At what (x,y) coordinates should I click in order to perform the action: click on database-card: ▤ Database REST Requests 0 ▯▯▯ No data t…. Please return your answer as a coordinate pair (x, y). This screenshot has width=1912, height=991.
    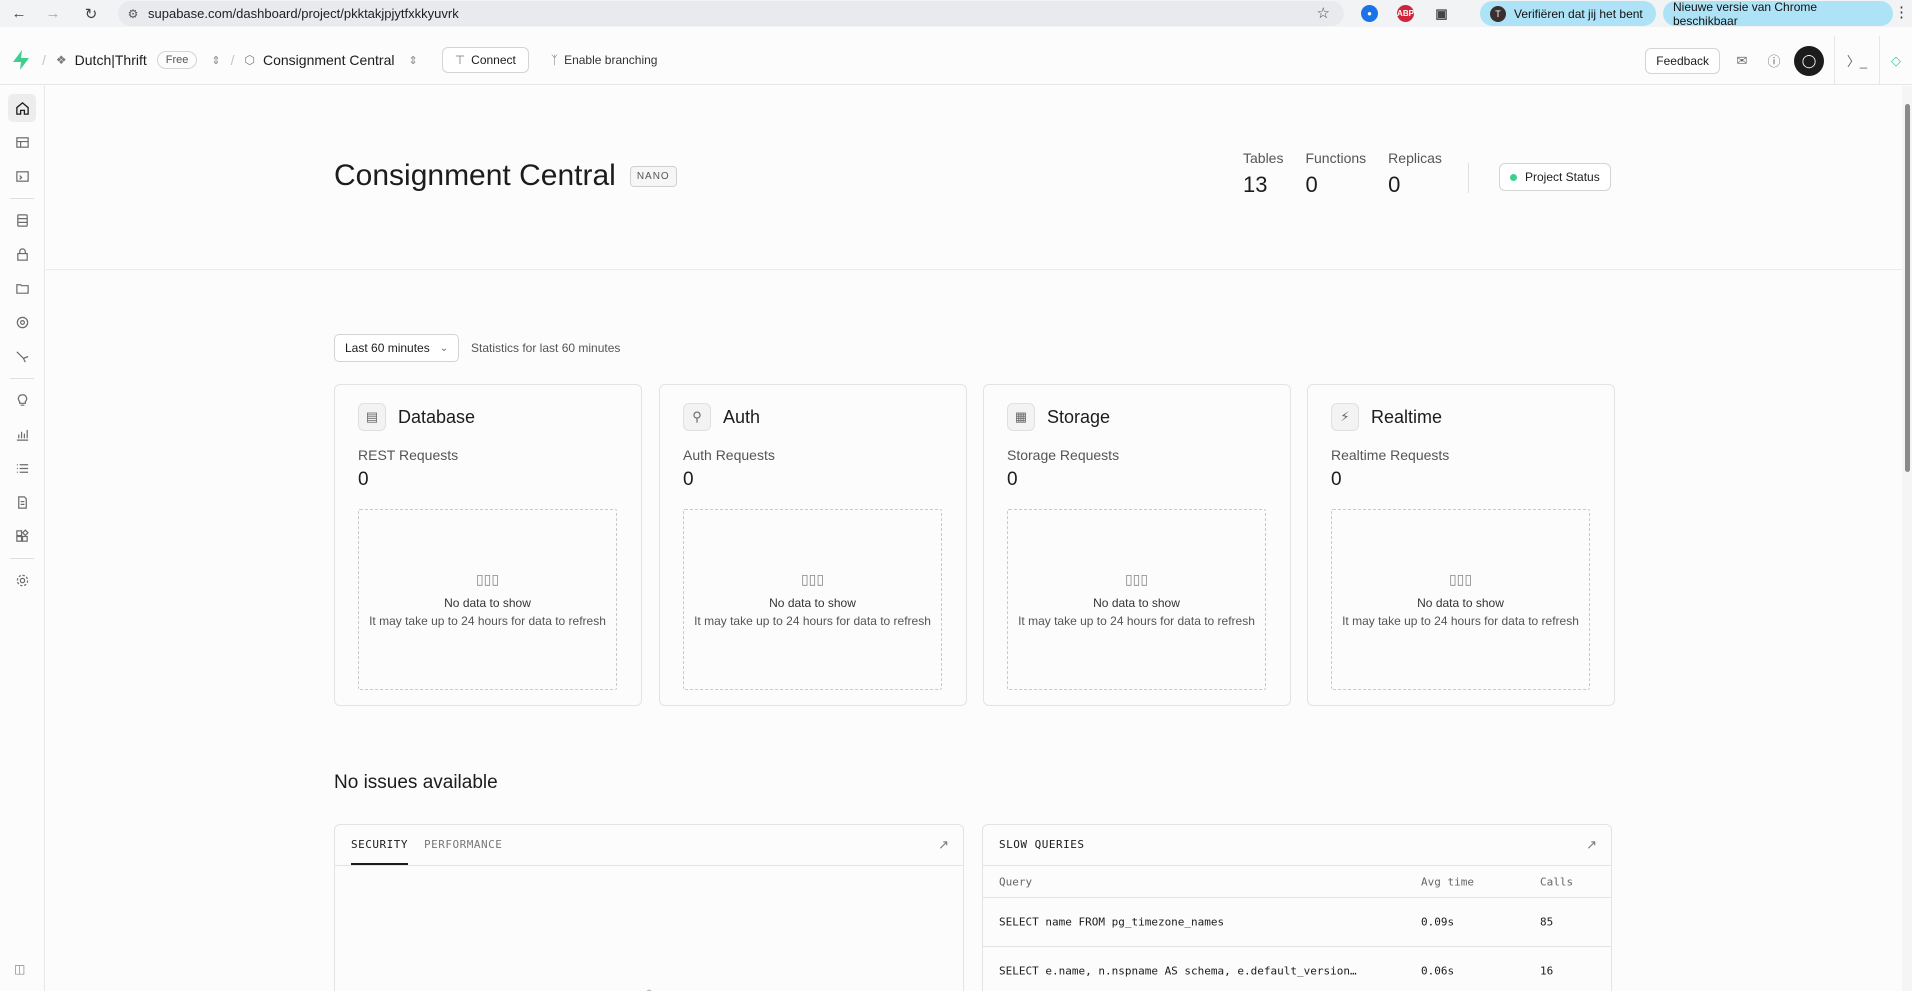
    Looking at the image, I should click on (488, 545).